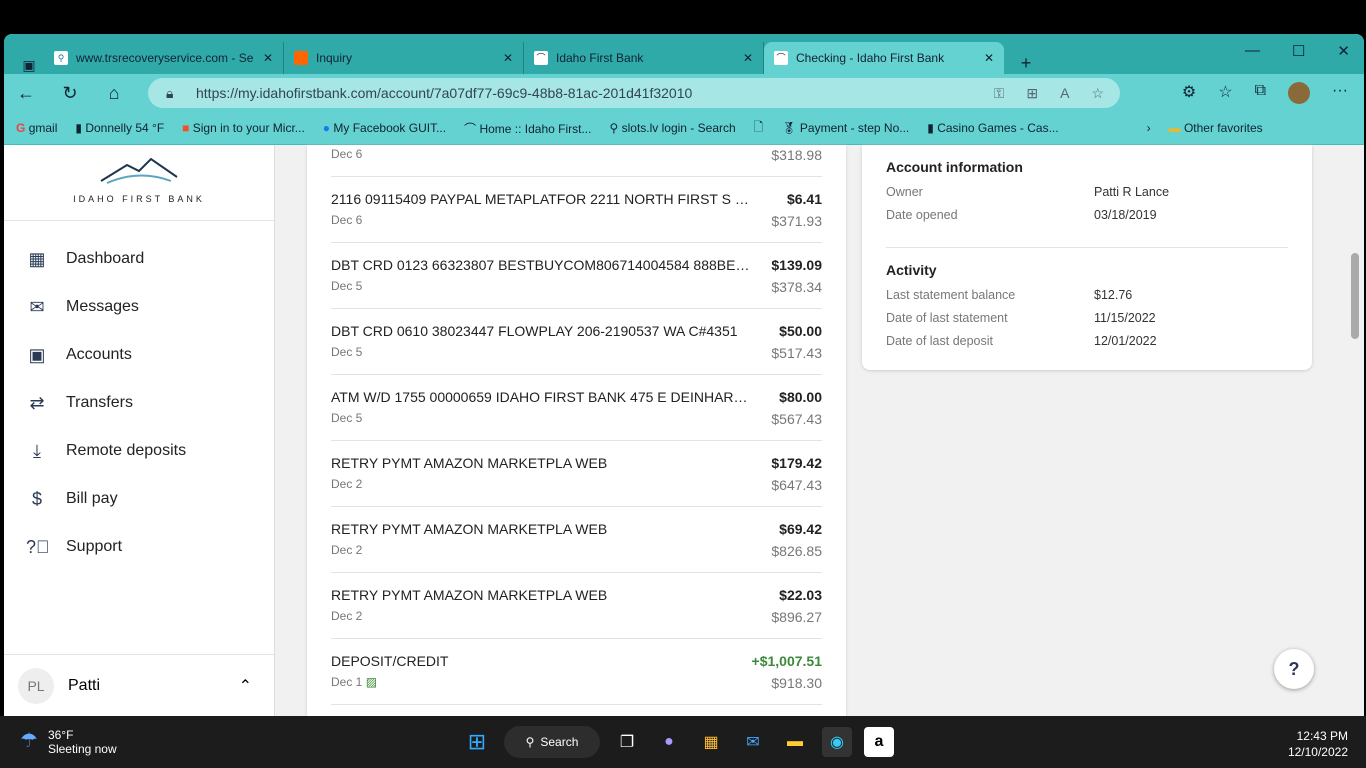 The height and width of the screenshot is (768, 1366). What do you see at coordinates (796, 353) in the screenshot?
I see `running-balance: $517.43` at bounding box center [796, 353].